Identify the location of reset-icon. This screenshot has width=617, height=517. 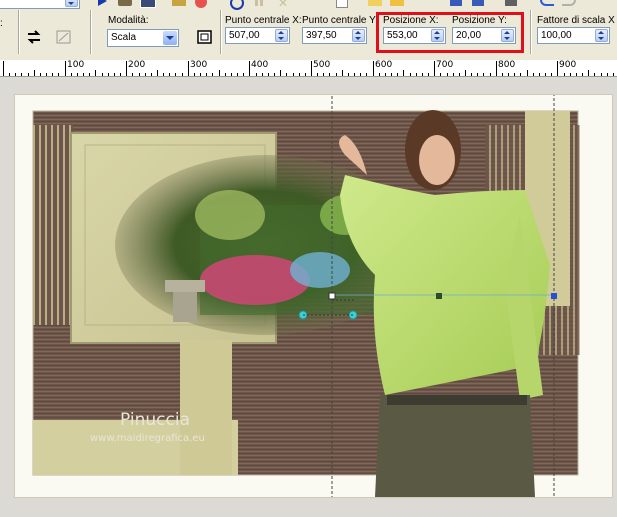
(205, 37).